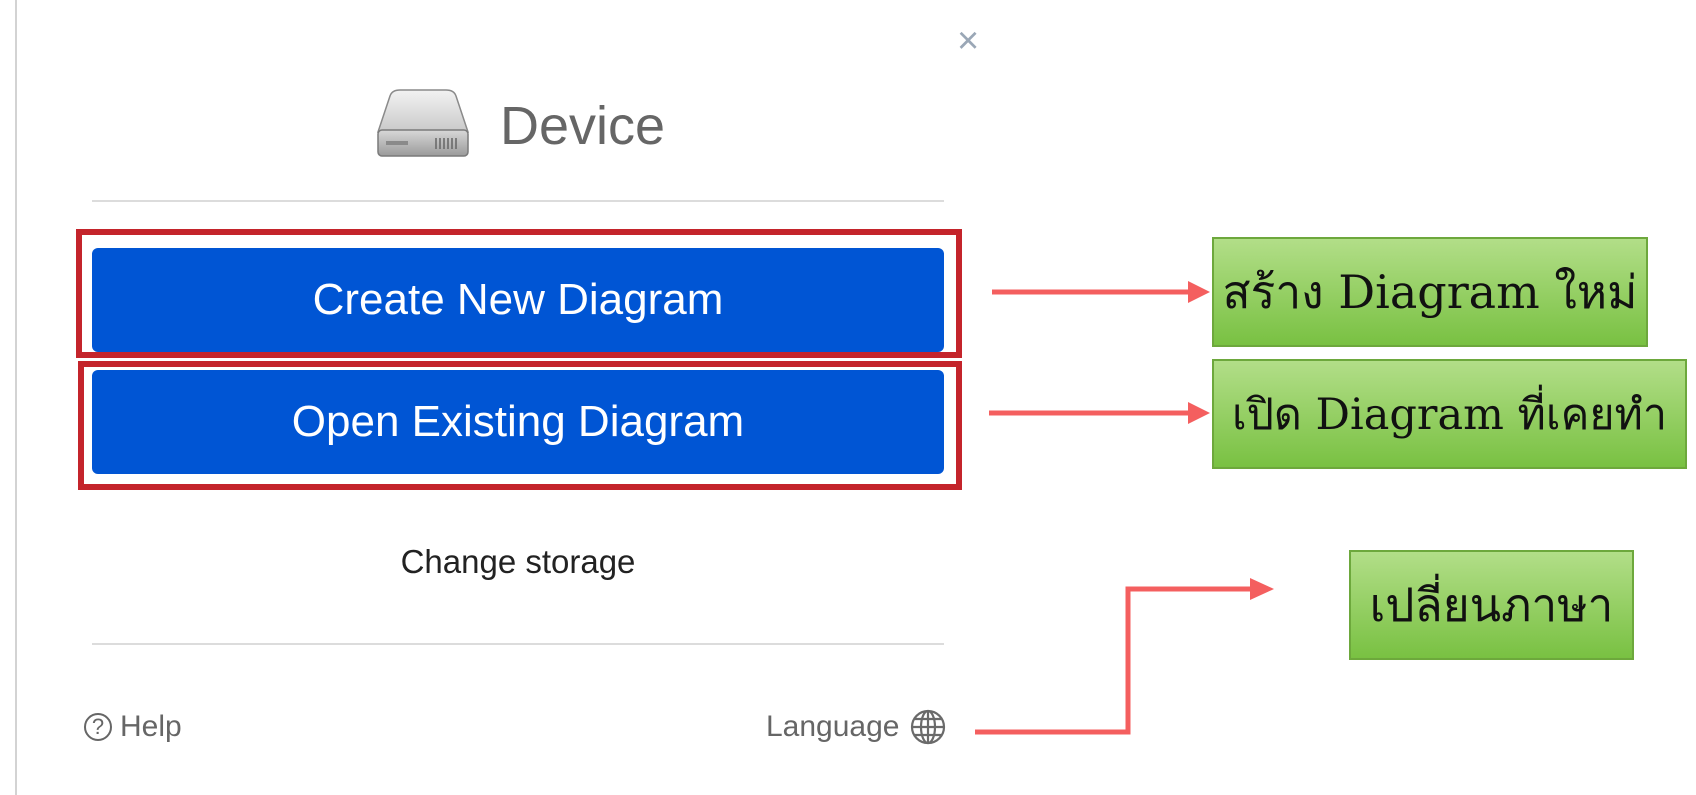  I want to click on open-existing-diagram-button: Open Existing Diagram, so click(518, 422).